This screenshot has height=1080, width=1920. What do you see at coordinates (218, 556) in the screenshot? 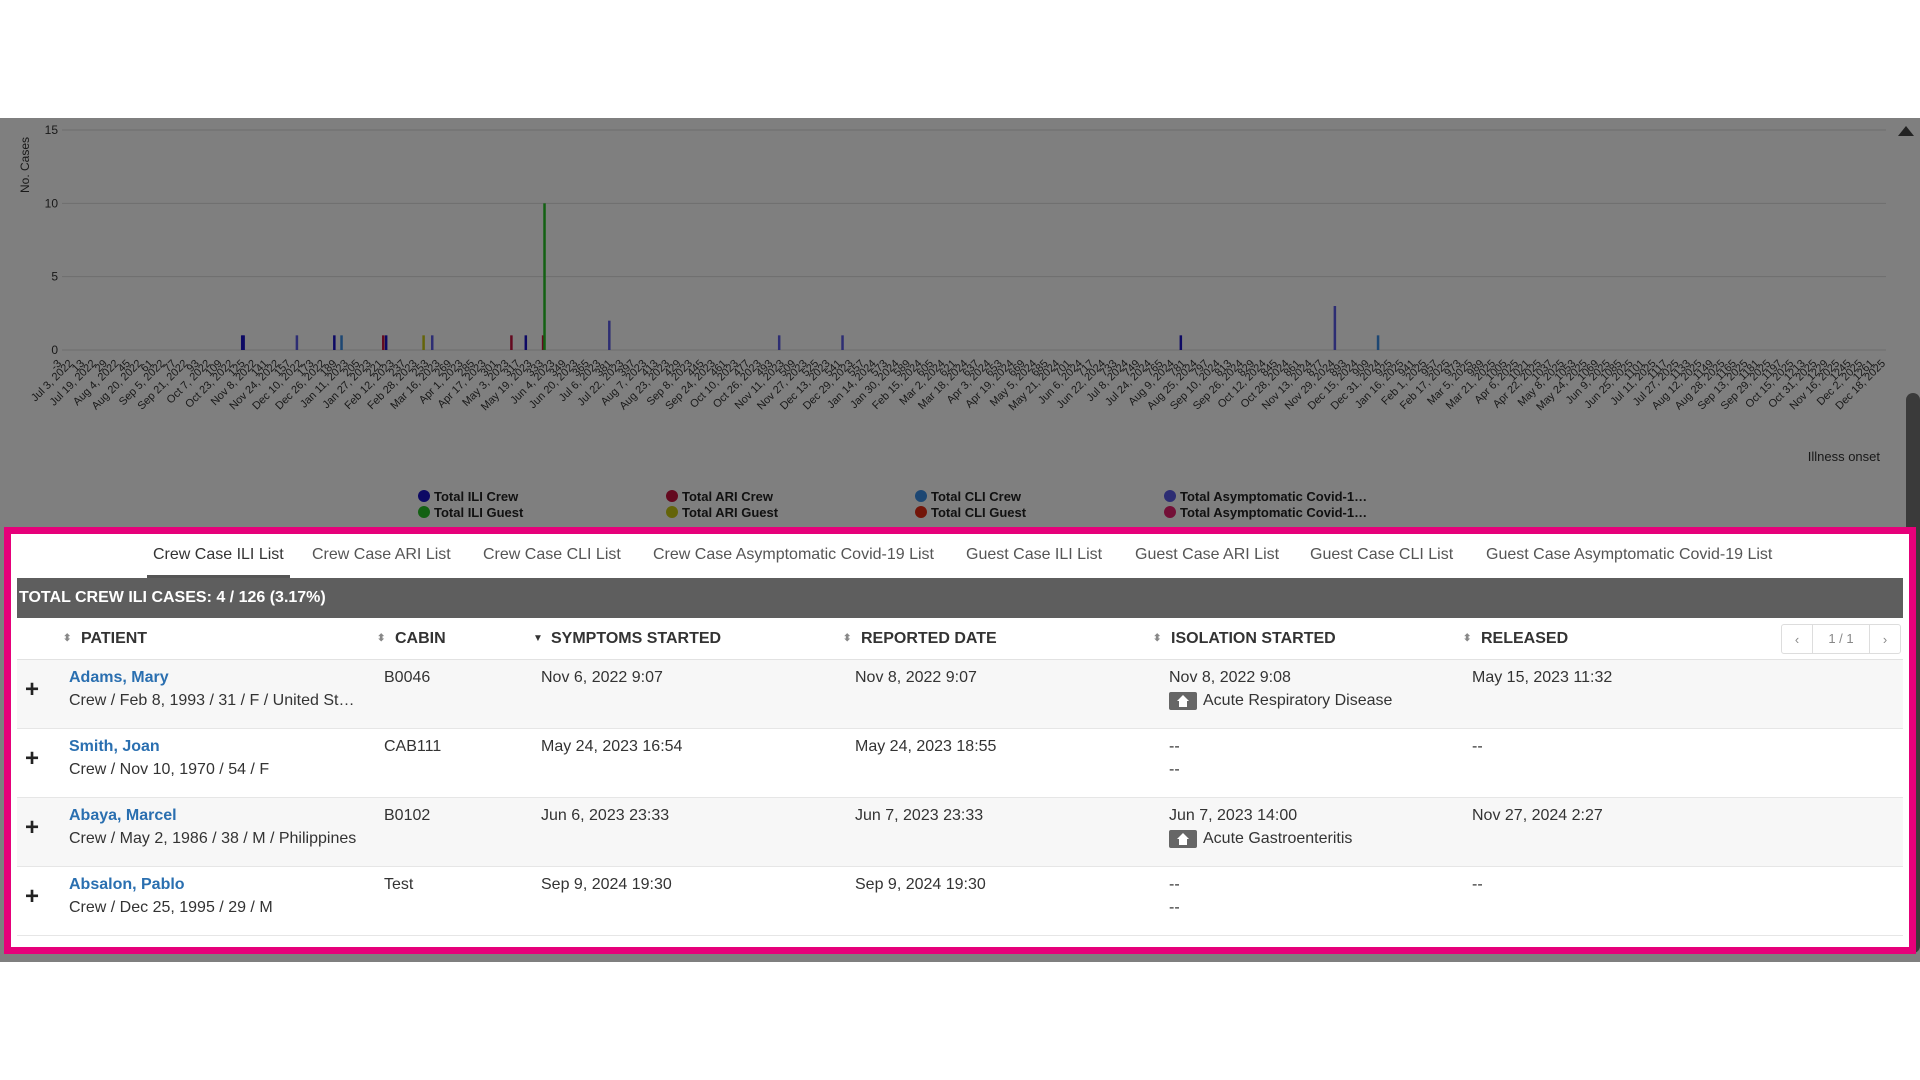
I see `tab-crew-case-ili-list: Crew Case ILI List` at bounding box center [218, 556].